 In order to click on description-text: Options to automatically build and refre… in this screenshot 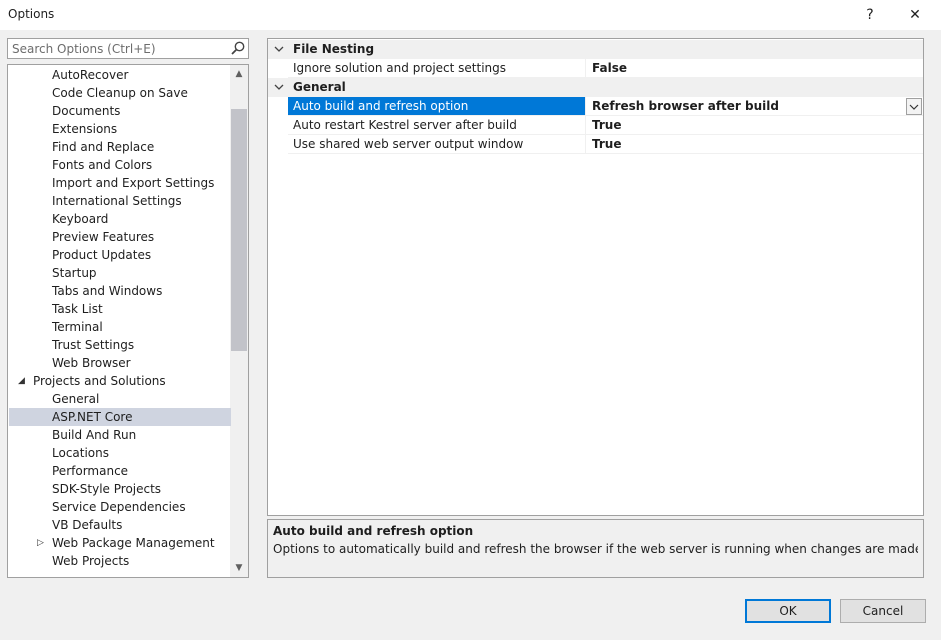, I will do `click(595, 549)`.